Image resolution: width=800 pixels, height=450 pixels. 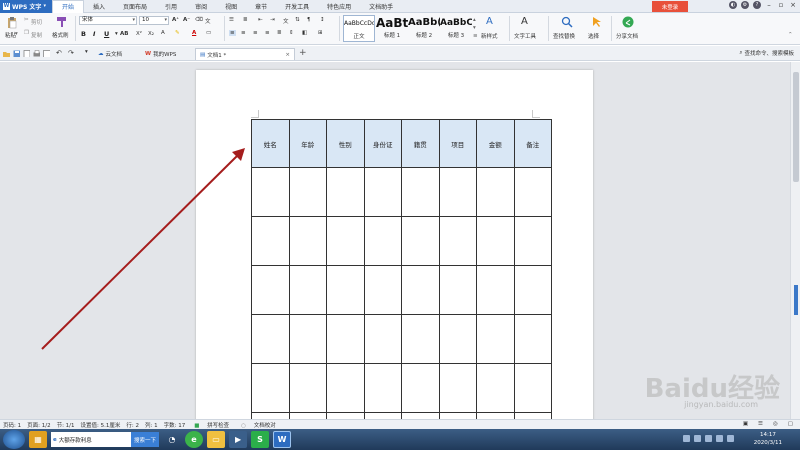 What do you see at coordinates (65, 425) in the screenshot?
I see `status-section: 节: 1/1` at bounding box center [65, 425].